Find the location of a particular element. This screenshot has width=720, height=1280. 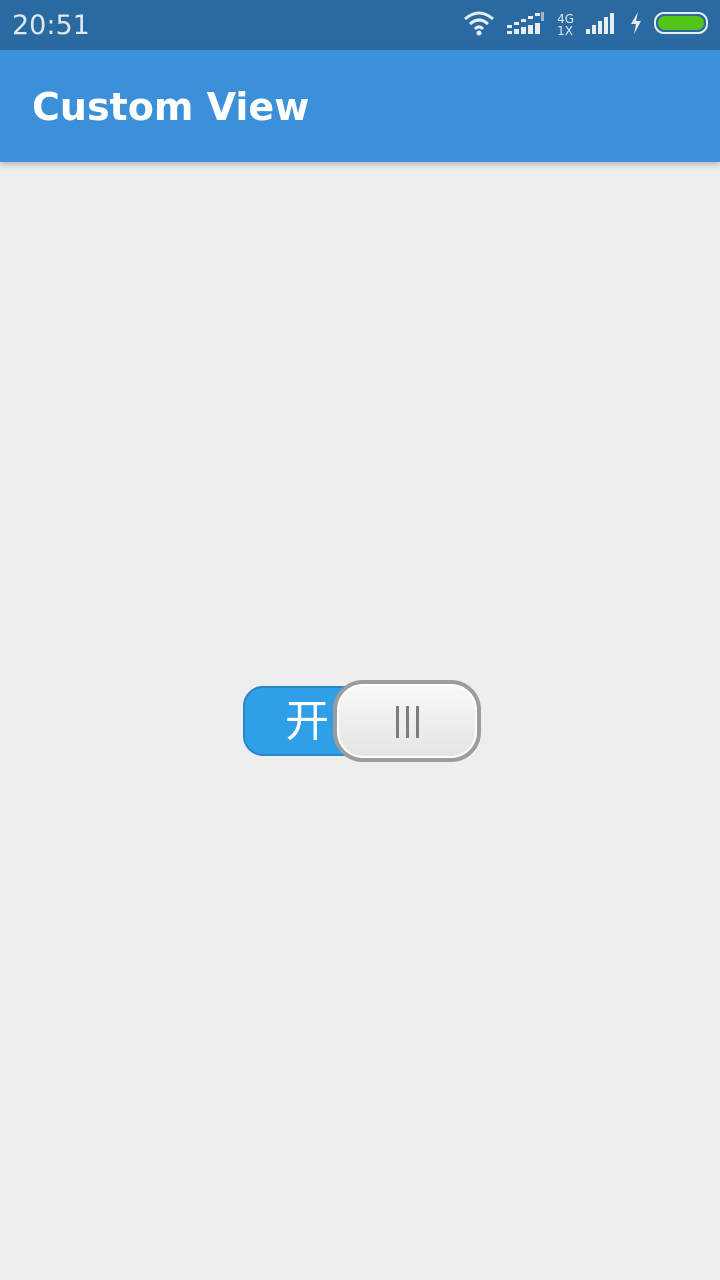

toggle-thumb is located at coordinates (407, 721).